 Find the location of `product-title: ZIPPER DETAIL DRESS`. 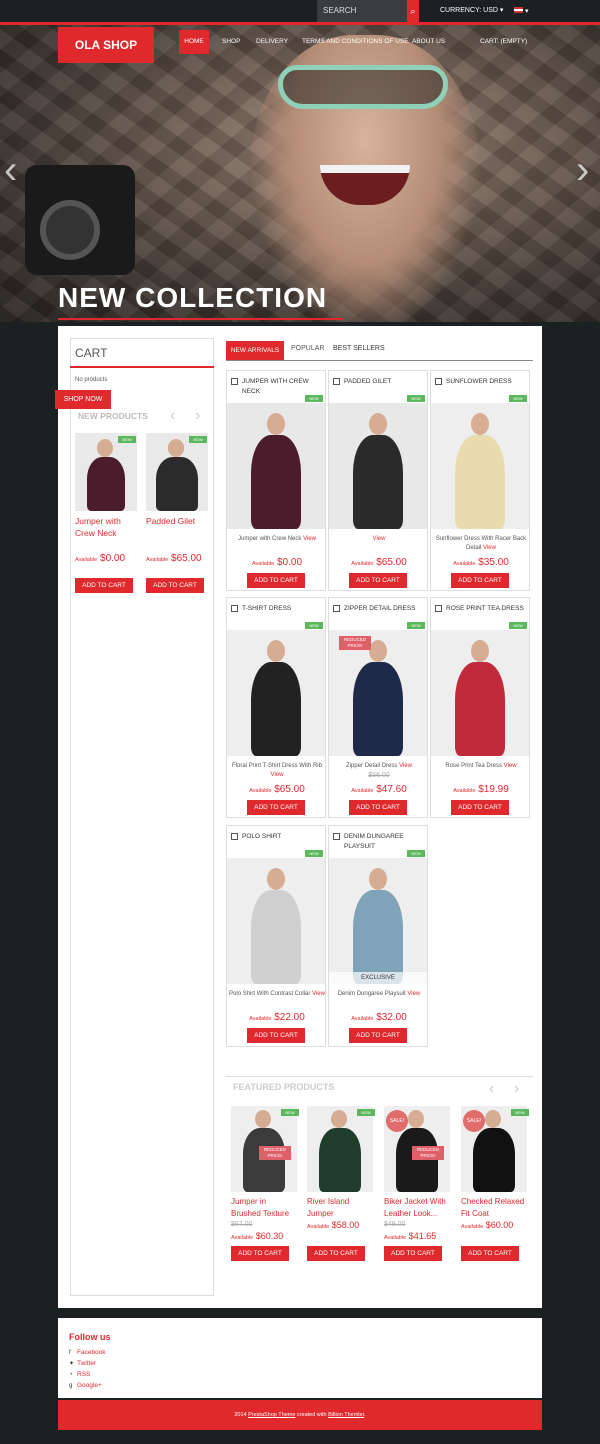

product-title: ZIPPER DETAIL DRESS is located at coordinates (384, 609).